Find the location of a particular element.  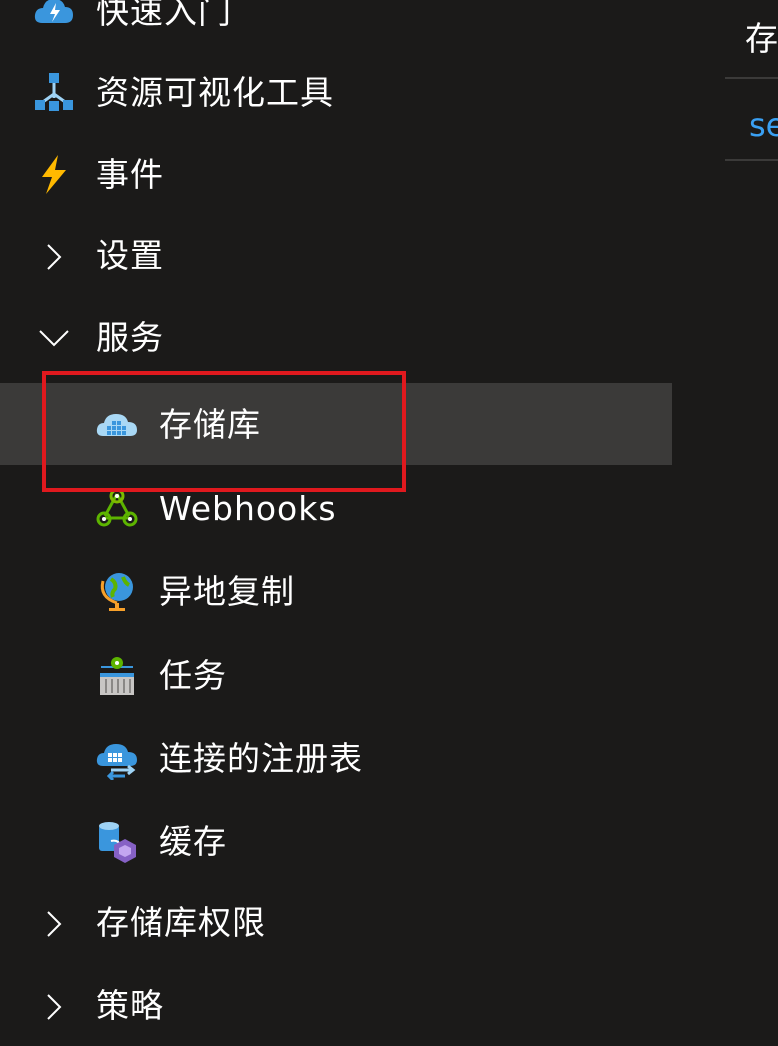

sidebar-group-label: 服务 is located at coordinates (130, 337).